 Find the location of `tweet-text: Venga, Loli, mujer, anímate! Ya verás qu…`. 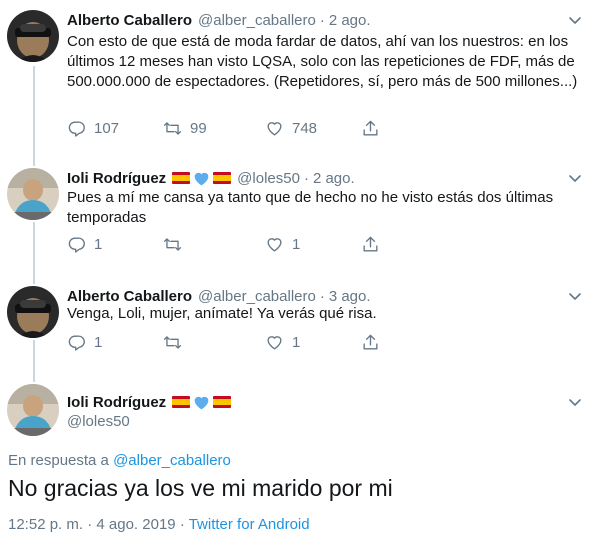

tweet-text: Venga, Loli, mujer, anímate! Ya verás qu… is located at coordinates (222, 313).